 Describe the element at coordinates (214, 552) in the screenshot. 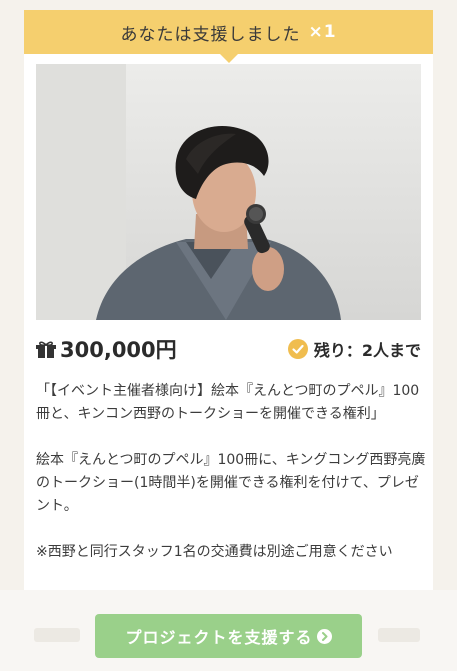

I see `reward-note-paragraph: ※西野と同行スタッフ1名の交通費は別途ご用意ください` at that location.